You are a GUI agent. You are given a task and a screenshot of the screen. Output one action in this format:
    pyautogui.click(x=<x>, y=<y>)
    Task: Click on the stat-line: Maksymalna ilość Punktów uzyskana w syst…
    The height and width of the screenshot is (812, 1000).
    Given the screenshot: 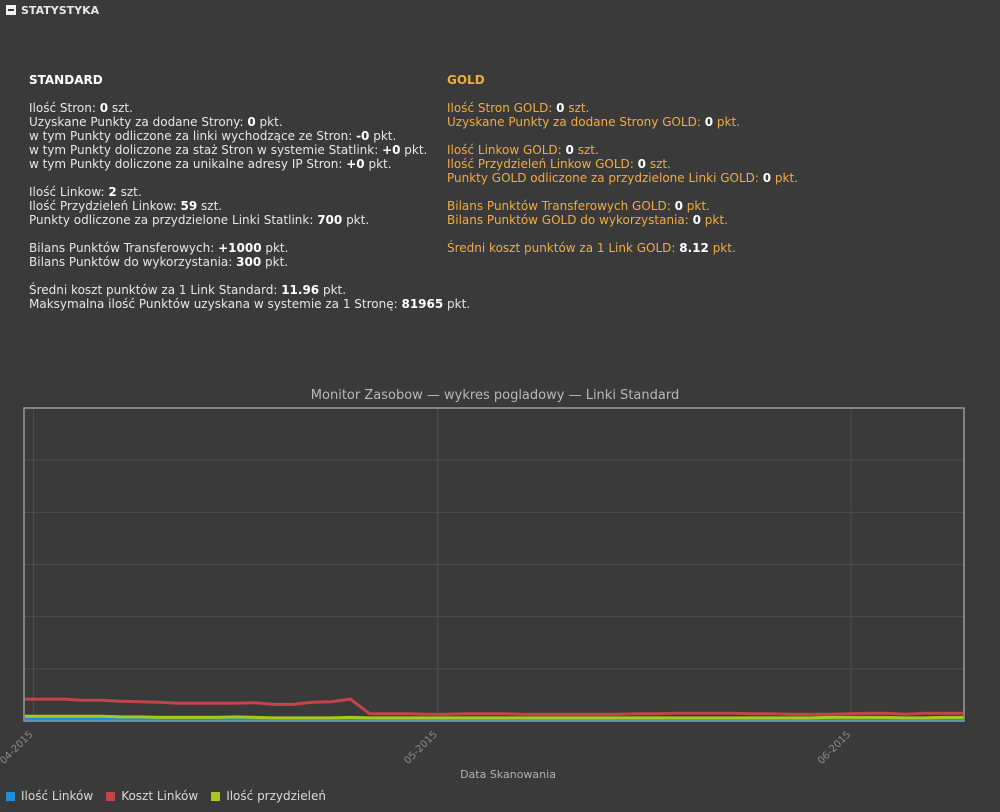 What is the action you would take?
    pyautogui.click(x=249, y=304)
    